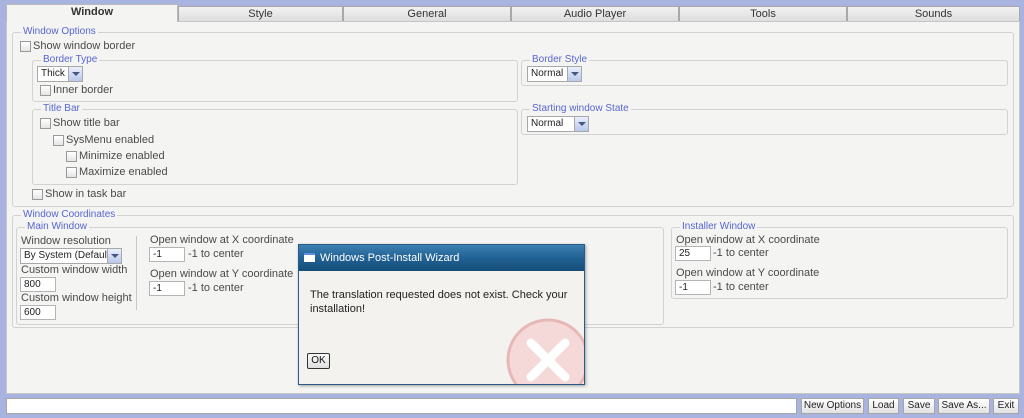 The image size is (1024, 418). I want to click on tab-sounds: Sounds, so click(933, 14).